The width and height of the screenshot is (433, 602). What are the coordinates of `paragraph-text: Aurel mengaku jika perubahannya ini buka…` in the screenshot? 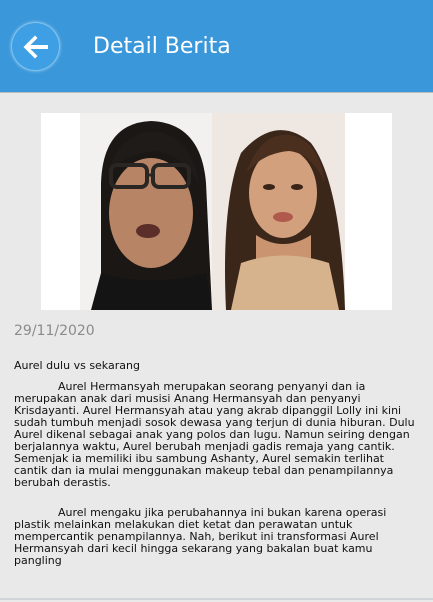 It's located at (200, 536).